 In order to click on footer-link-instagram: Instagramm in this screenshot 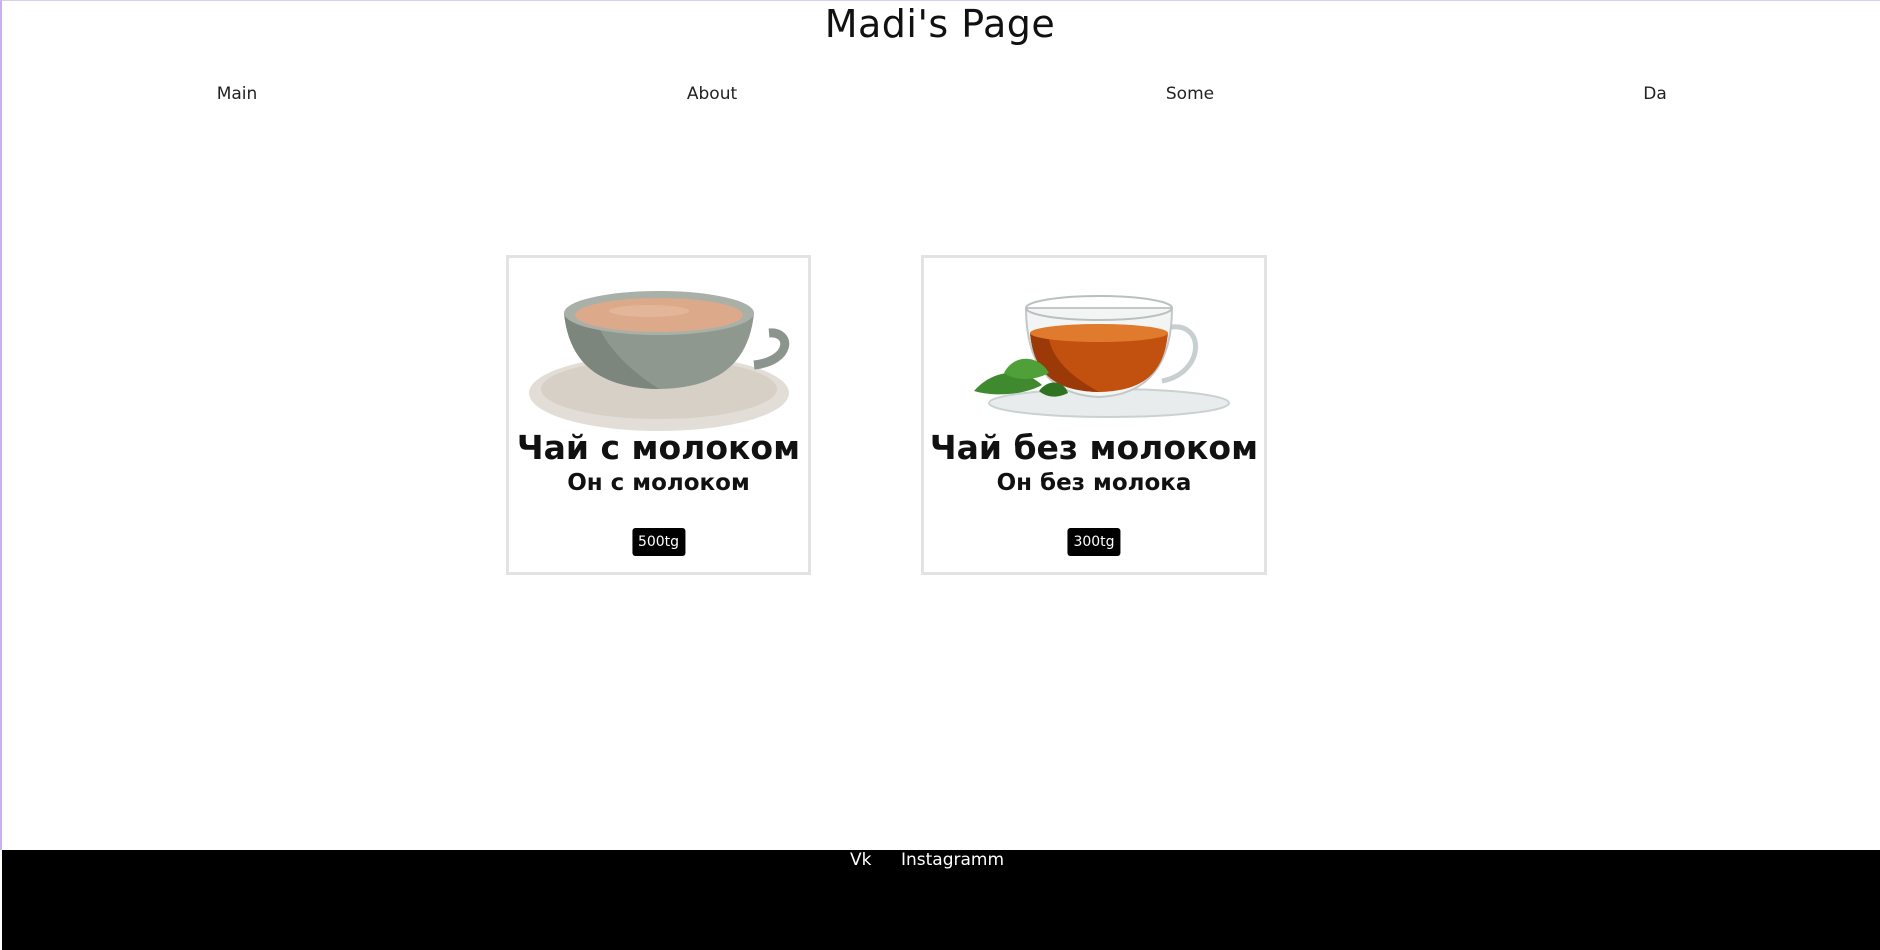, I will do `click(952, 860)`.